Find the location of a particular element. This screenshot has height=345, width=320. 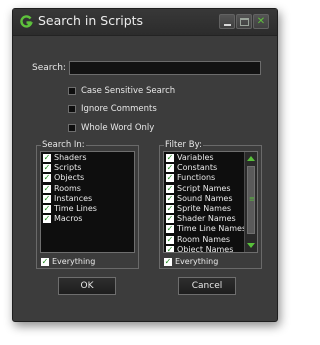

cancel-button: Cancel is located at coordinates (207, 286).